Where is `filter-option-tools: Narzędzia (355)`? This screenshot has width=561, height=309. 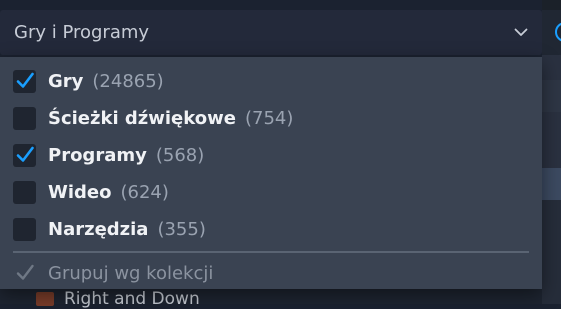
filter-option-tools: Narzędzia (355) is located at coordinates (271, 229).